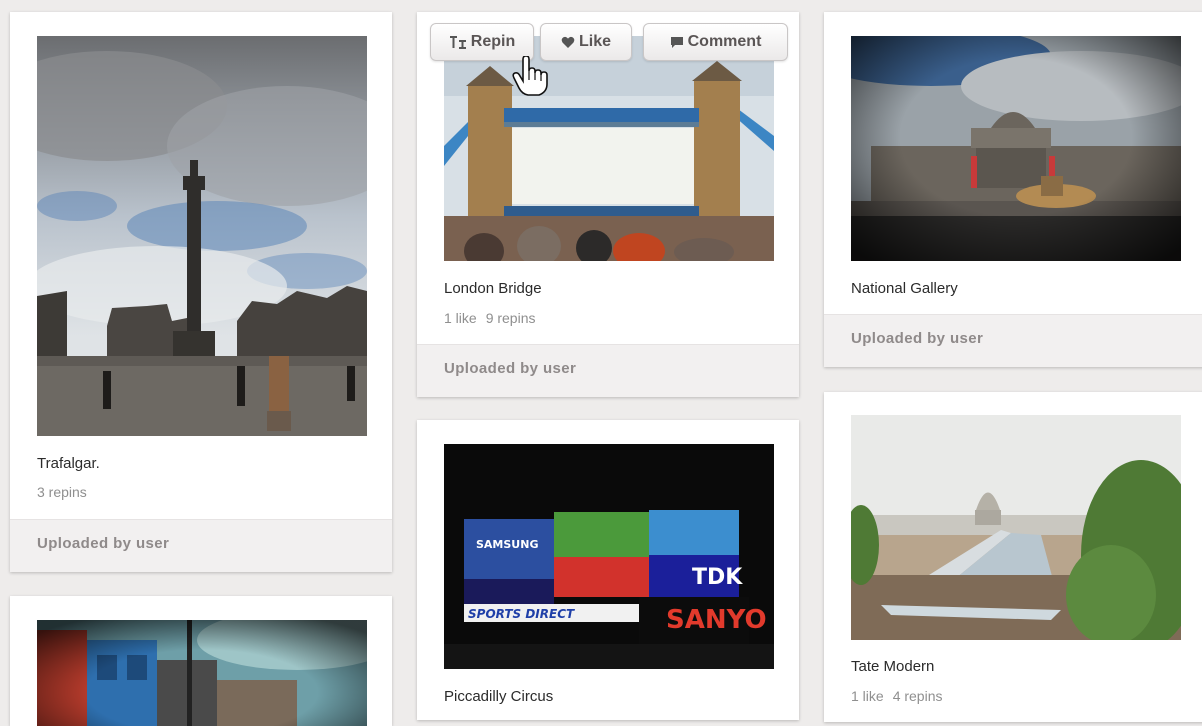 This screenshot has width=1202, height=726. What do you see at coordinates (68, 463) in the screenshot?
I see `pin-title: Trafalgar.` at bounding box center [68, 463].